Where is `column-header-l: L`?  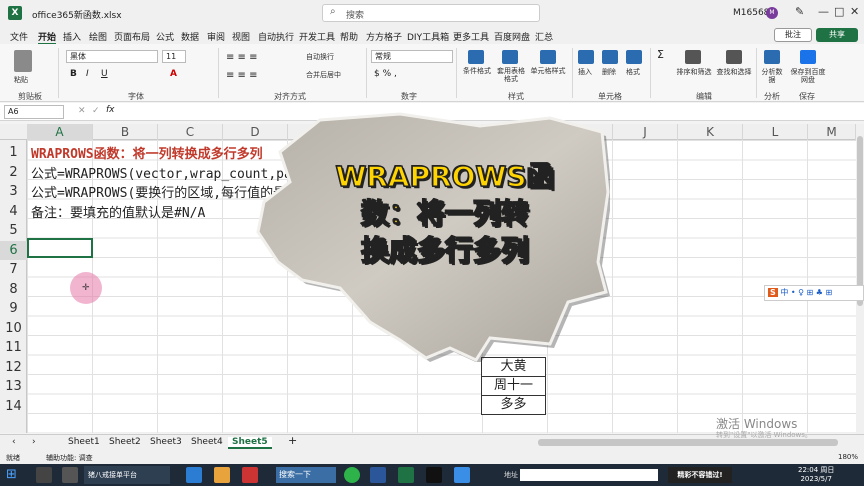
column-header-l: L is located at coordinates (775, 132).